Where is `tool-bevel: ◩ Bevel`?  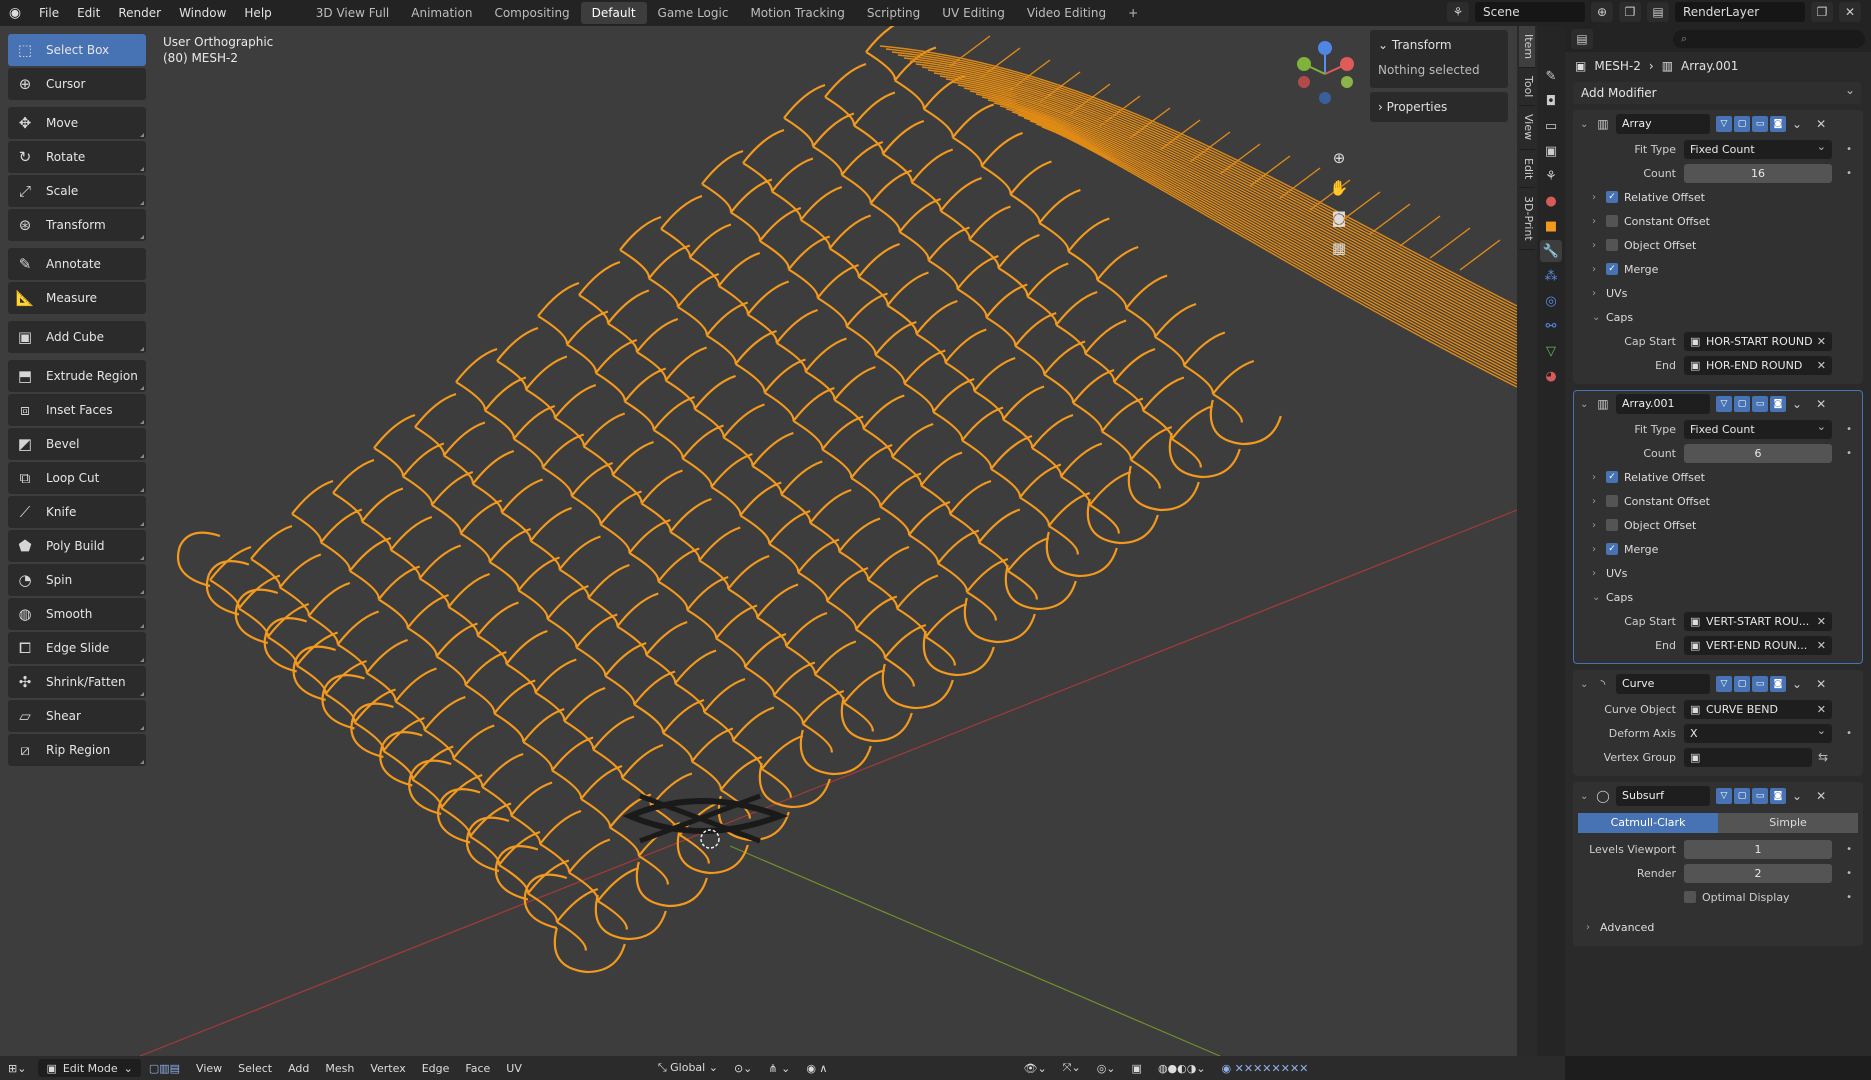 tool-bevel: ◩ Bevel is located at coordinates (77, 444).